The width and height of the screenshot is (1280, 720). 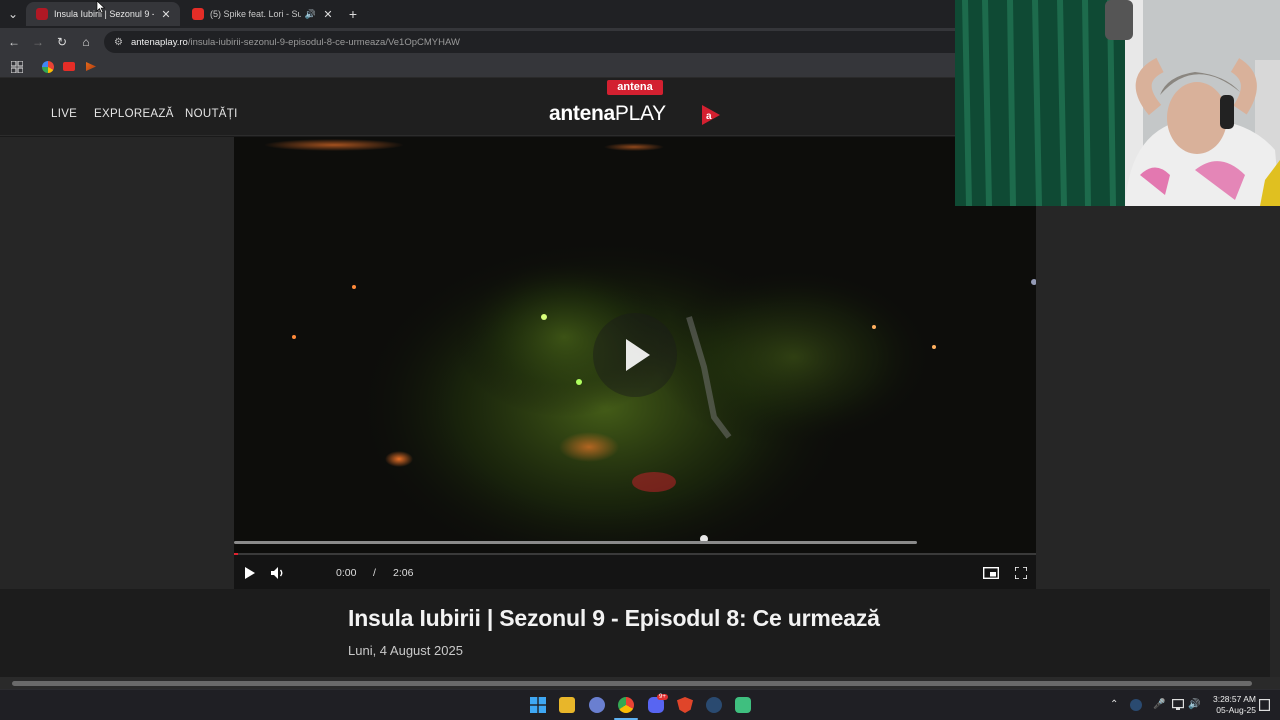 I want to click on windows-taskbar: 9+ ⌃ 🎤 🔊 3:28:57 AM 05-Aug-25, so click(x=640, y=704).